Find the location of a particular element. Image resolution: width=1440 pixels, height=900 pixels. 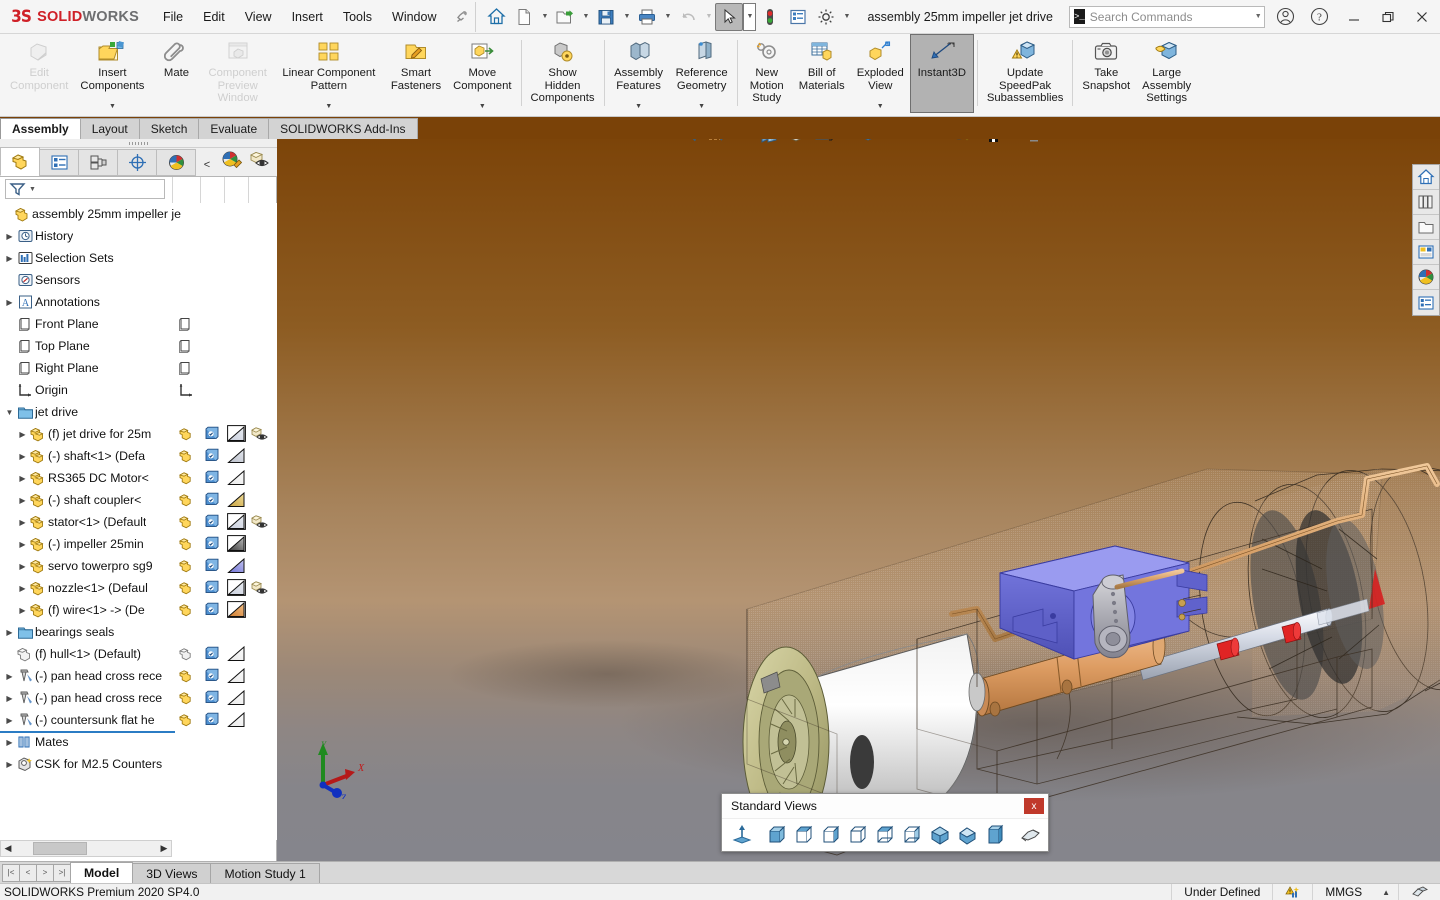

tree-item: ▶ stator<1> (Default is located at coordinates (138, 522).